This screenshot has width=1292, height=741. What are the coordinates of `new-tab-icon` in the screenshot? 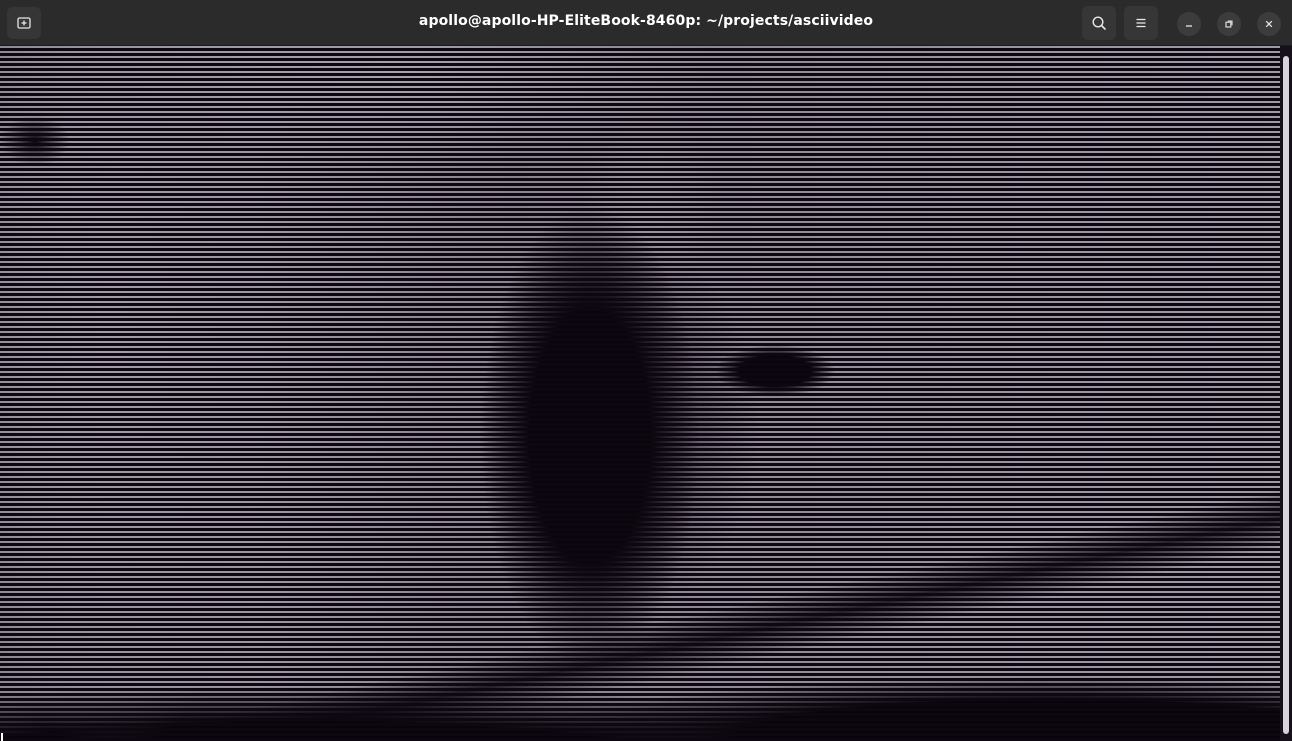 It's located at (24, 23).